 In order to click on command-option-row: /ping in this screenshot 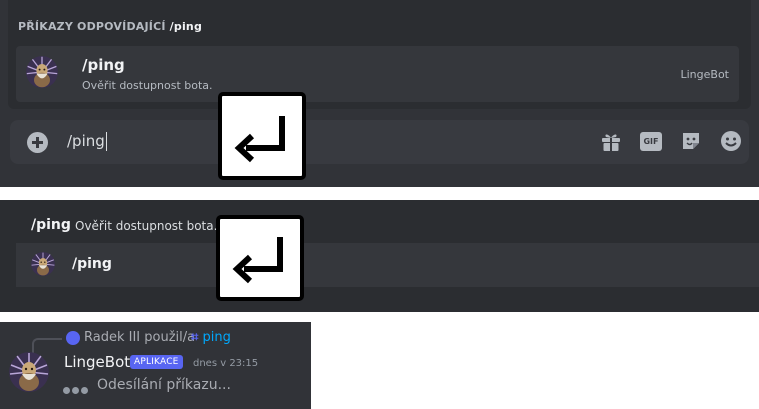, I will do `click(387, 265)`.